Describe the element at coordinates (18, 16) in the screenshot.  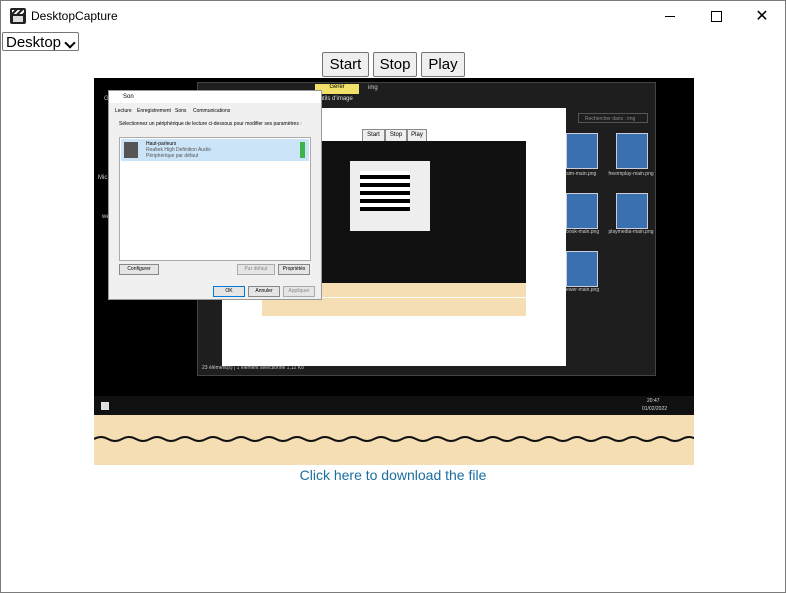
I see `clapperboard-icon` at that location.